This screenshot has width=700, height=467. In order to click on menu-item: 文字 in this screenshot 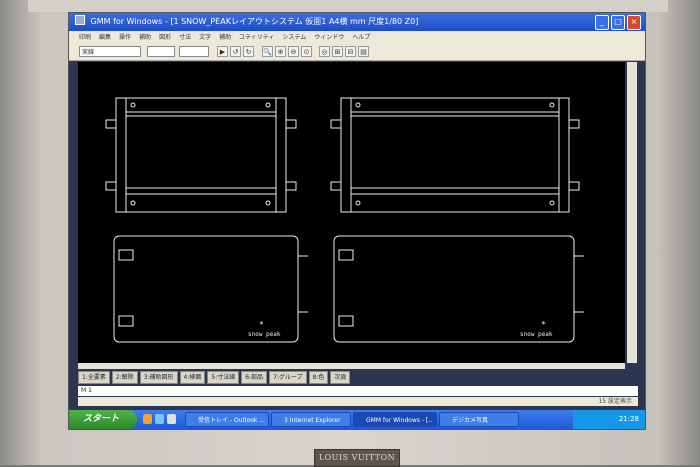, I will do `click(205, 37)`.